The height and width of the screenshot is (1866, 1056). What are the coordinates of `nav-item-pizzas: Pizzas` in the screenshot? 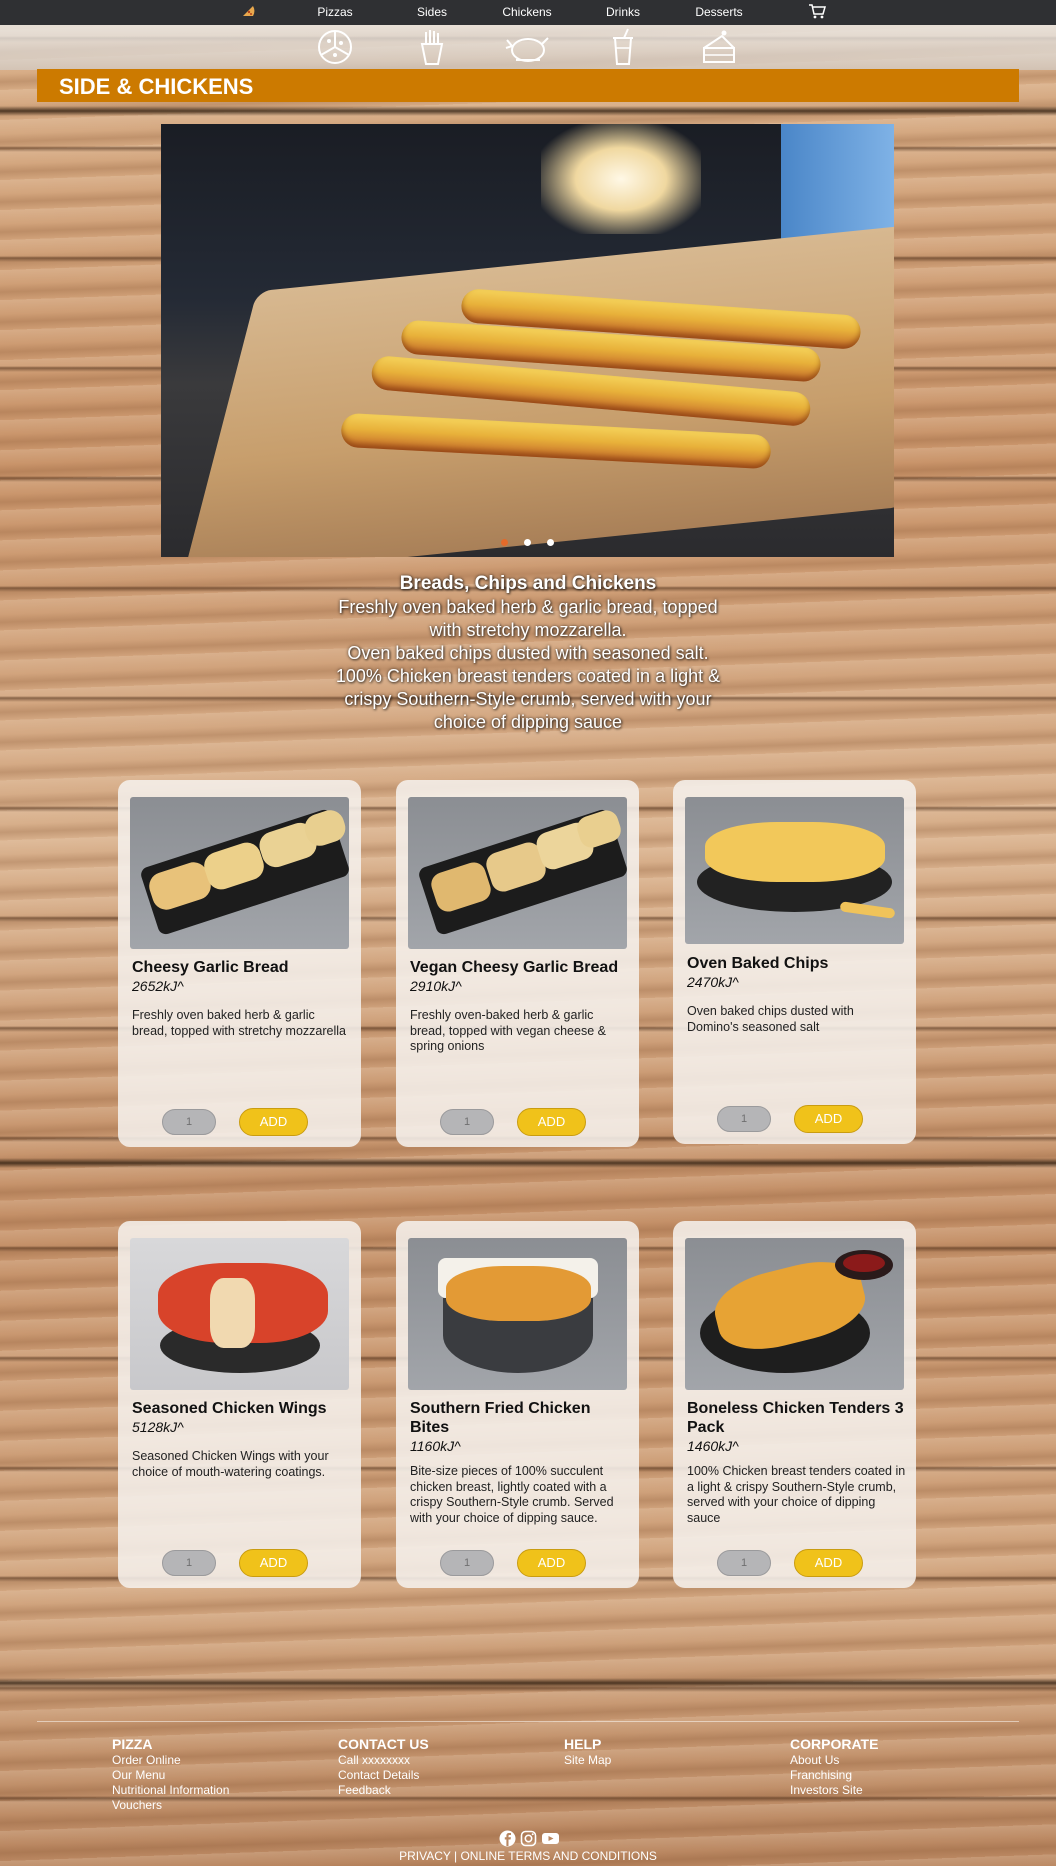 It's located at (334, 12).